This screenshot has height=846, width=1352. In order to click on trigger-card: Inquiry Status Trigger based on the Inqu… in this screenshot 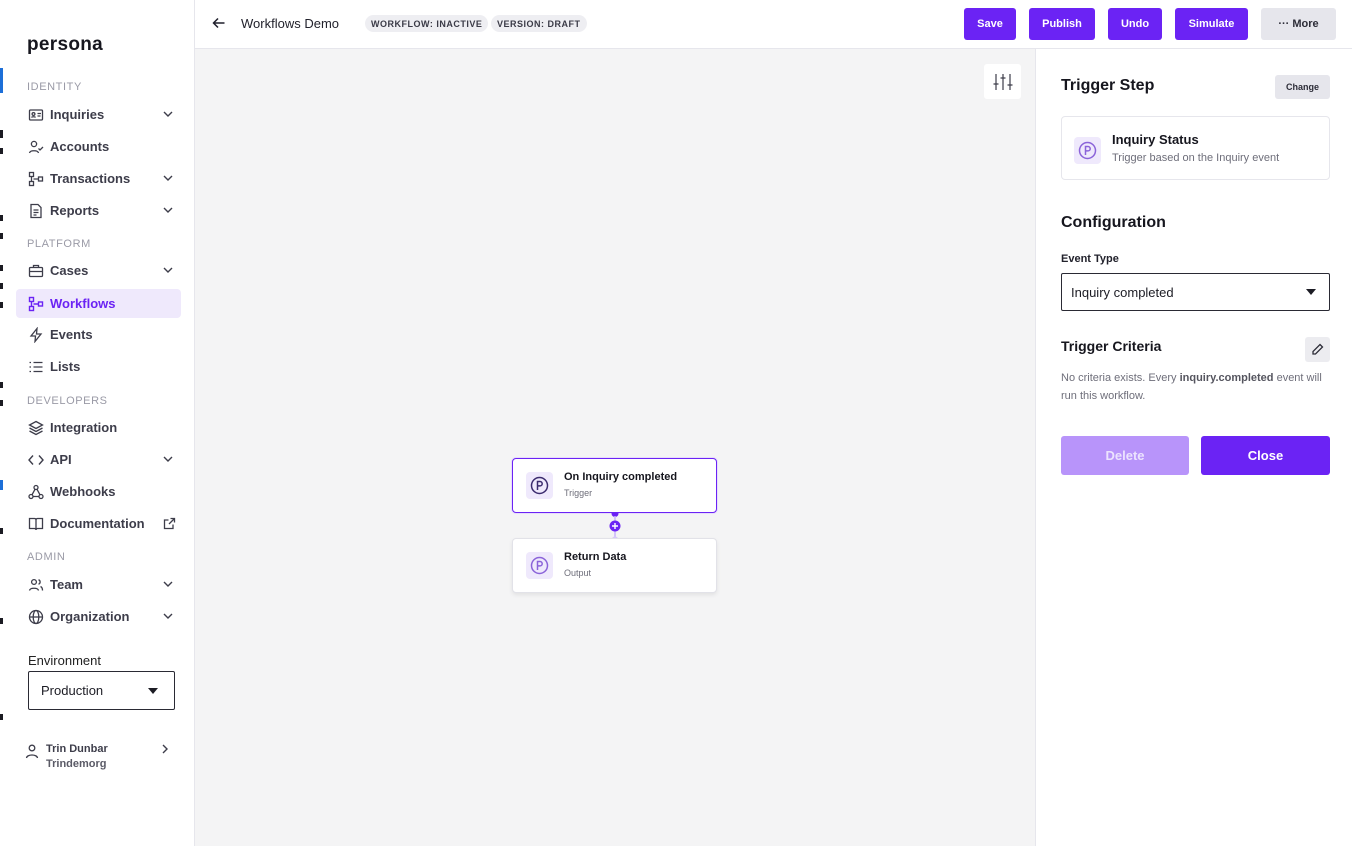, I will do `click(1195, 148)`.